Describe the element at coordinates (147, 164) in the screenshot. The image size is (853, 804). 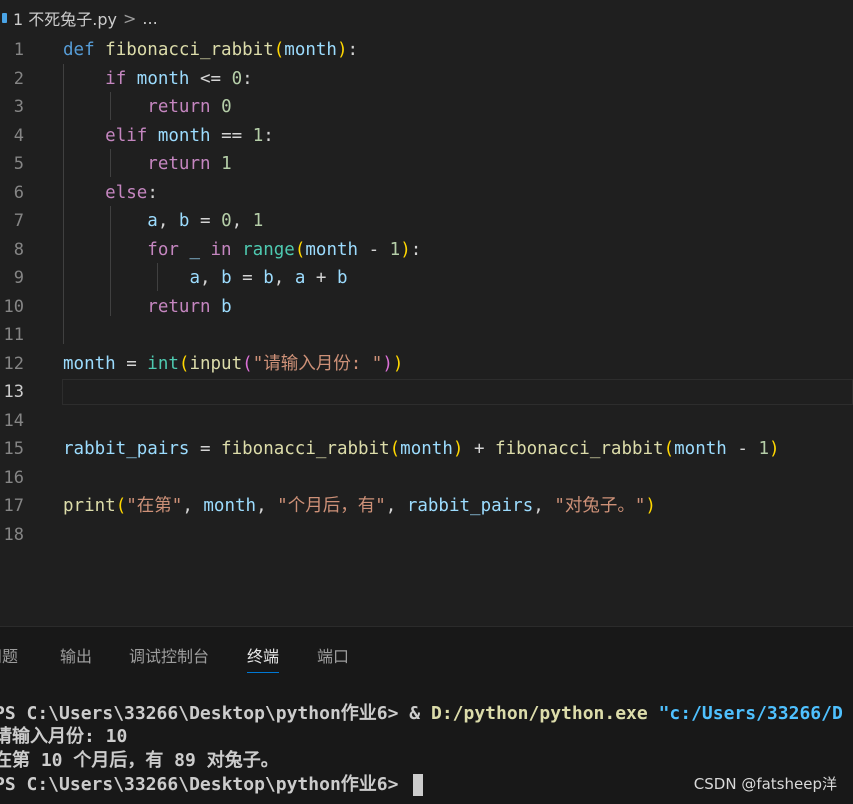
I see `code-line: return 1` at that location.